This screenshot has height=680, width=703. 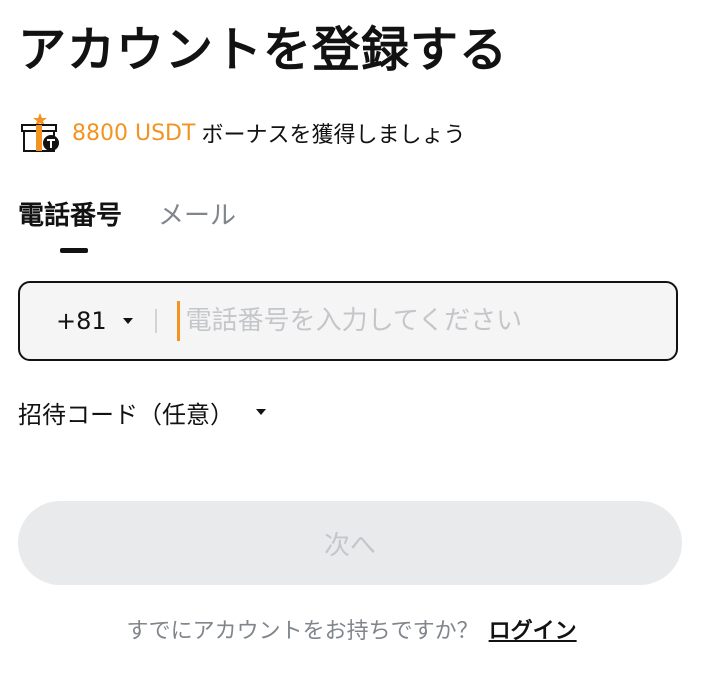 What do you see at coordinates (155, 321) in the screenshot?
I see `field-divider` at bounding box center [155, 321].